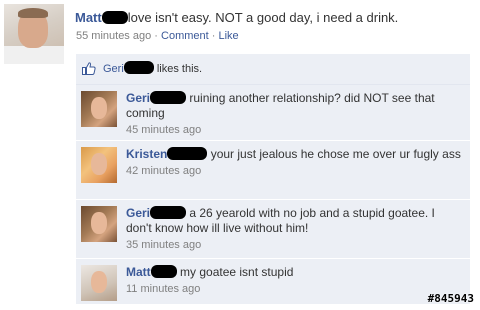  I want to click on comment-timestamp: 45 minutes ago, so click(293, 130).